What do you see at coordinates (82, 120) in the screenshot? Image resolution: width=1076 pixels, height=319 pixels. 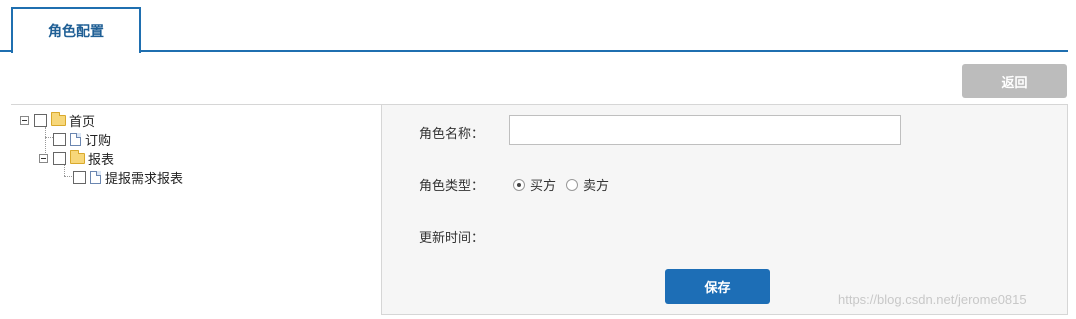 I see `tree-node-label: 首页` at bounding box center [82, 120].